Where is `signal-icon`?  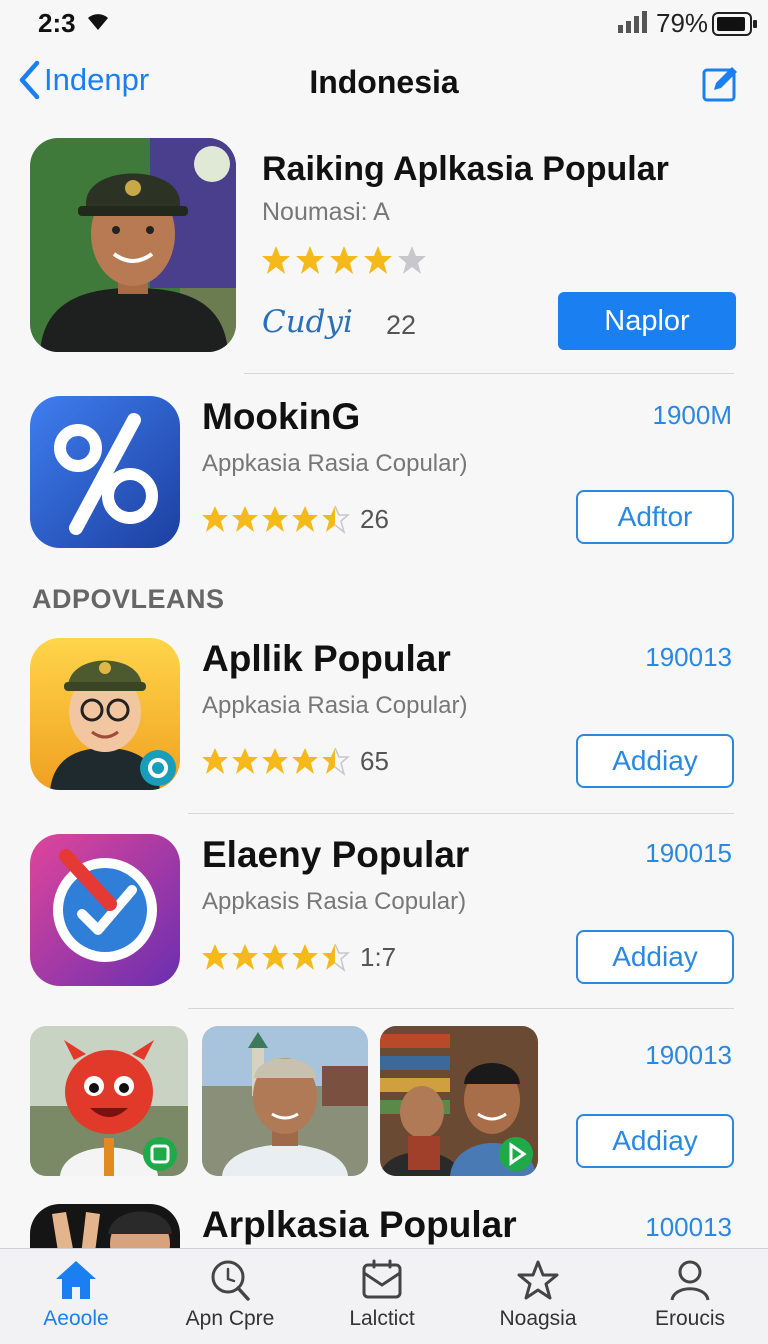 signal-icon is located at coordinates (632, 22).